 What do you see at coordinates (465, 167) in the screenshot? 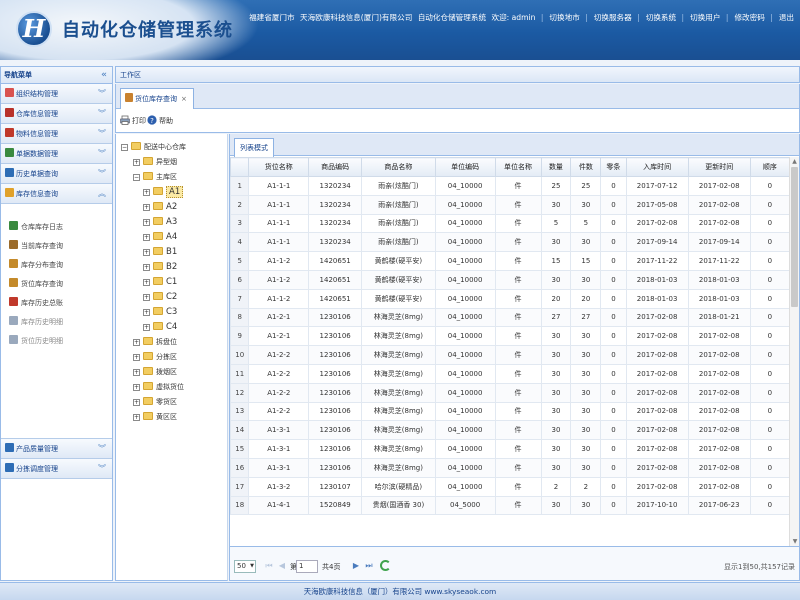
I see `column-header: 单位编码` at bounding box center [465, 167].